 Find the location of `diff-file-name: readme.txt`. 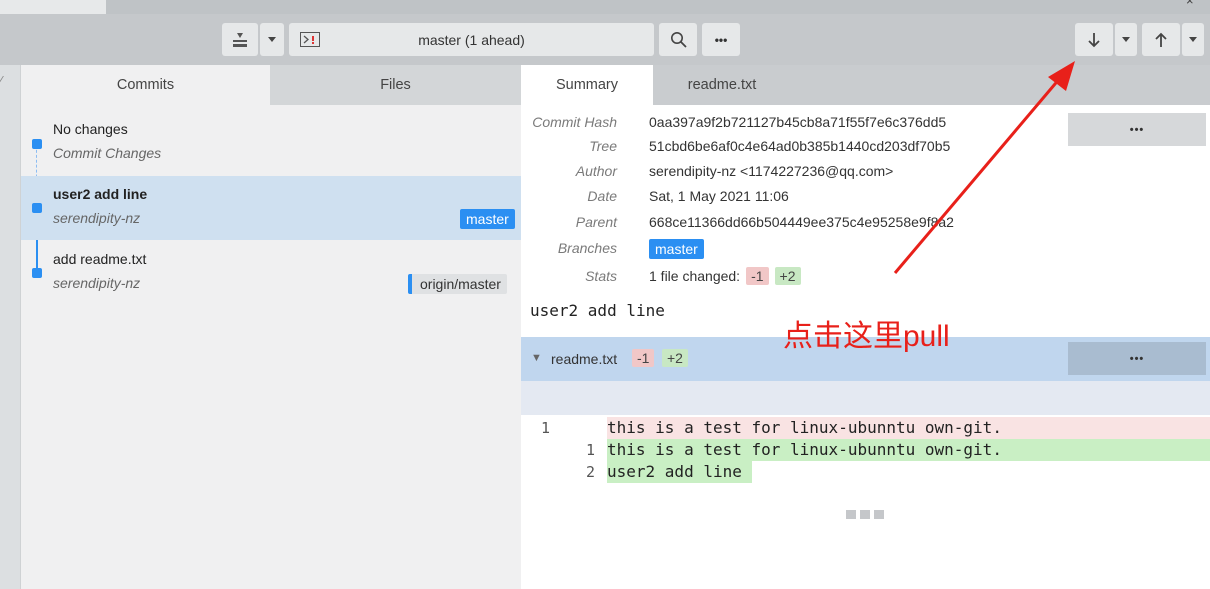

diff-file-name: readme.txt is located at coordinates (584, 359).